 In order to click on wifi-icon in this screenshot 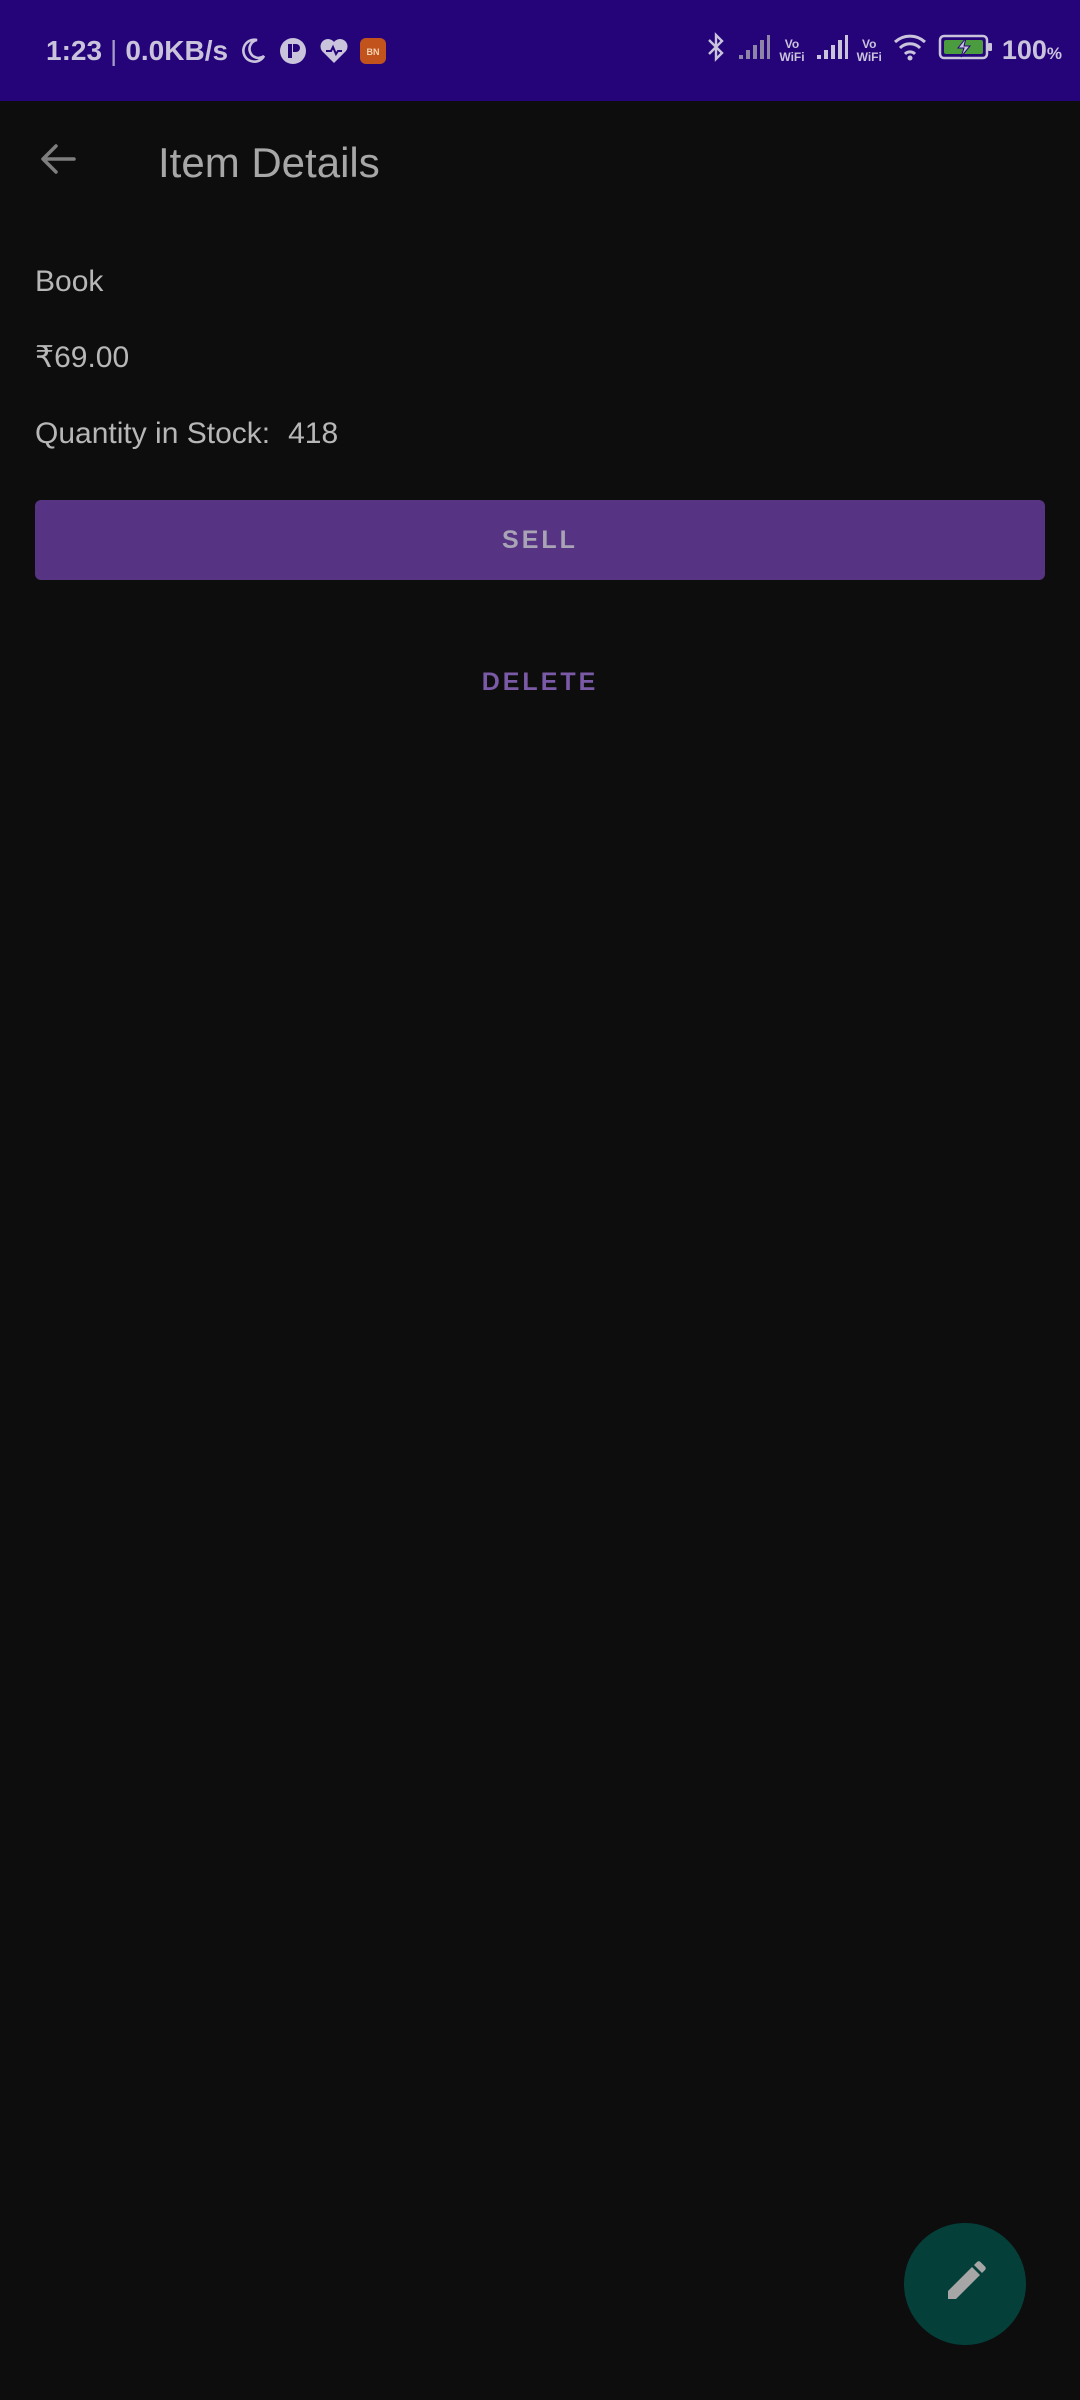, I will do `click(910, 50)`.